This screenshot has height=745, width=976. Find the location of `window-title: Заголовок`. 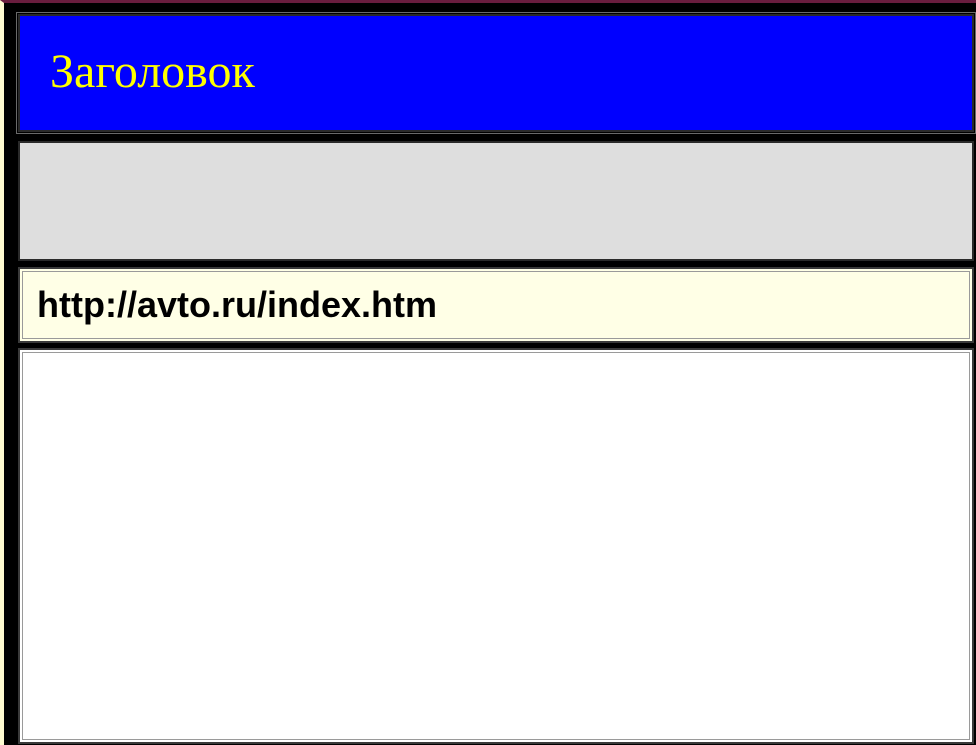

window-title: Заголовок is located at coordinates (152, 71).